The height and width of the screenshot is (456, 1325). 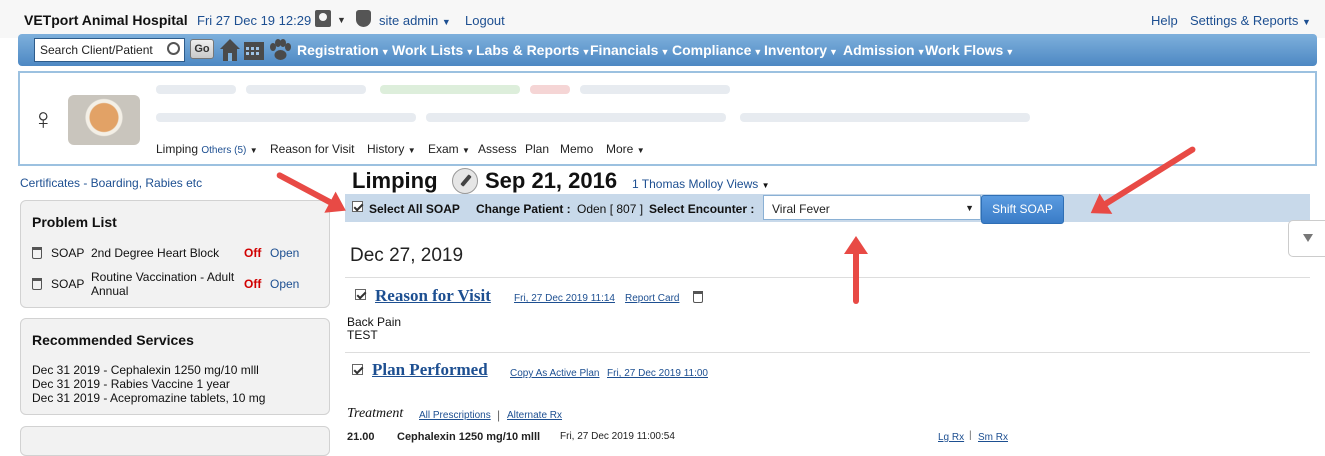 What do you see at coordinates (564, 298) in the screenshot?
I see `reason-timestamp: Fri, 27 Dec 2019 11:14` at bounding box center [564, 298].